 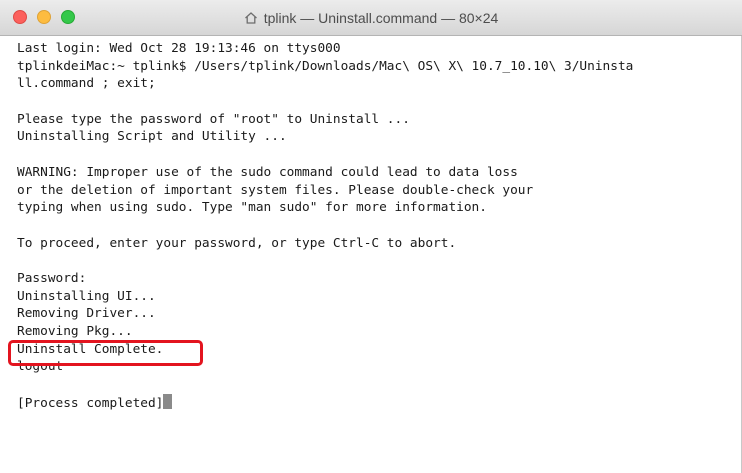 What do you see at coordinates (168, 401) in the screenshot?
I see `text-cursor` at bounding box center [168, 401].